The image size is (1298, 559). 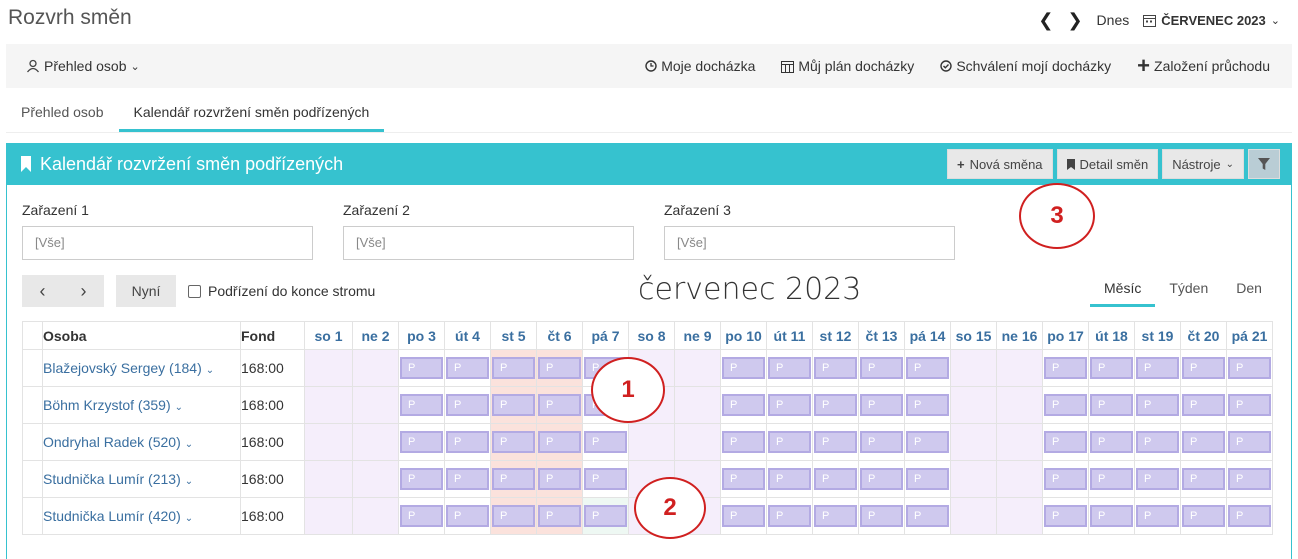 I want to click on person-cell: Blažejovský Sergey (184) ⌄, so click(x=141, y=368).